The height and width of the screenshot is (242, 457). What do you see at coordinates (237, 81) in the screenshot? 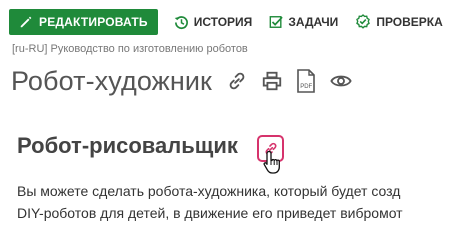
I see `link-icon` at bounding box center [237, 81].